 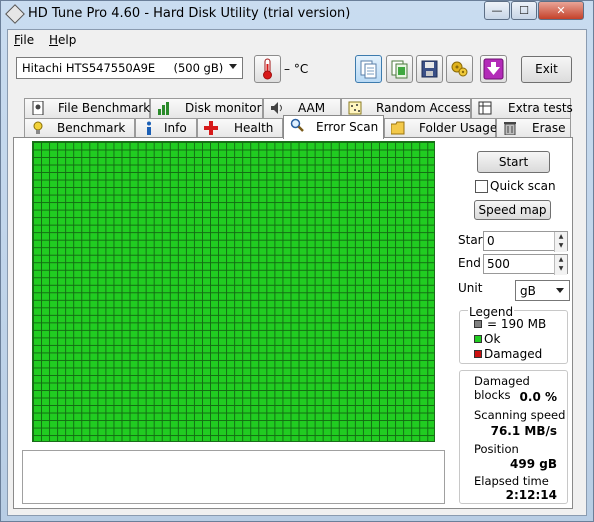 I want to click on options-icon, so click(x=459, y=69).